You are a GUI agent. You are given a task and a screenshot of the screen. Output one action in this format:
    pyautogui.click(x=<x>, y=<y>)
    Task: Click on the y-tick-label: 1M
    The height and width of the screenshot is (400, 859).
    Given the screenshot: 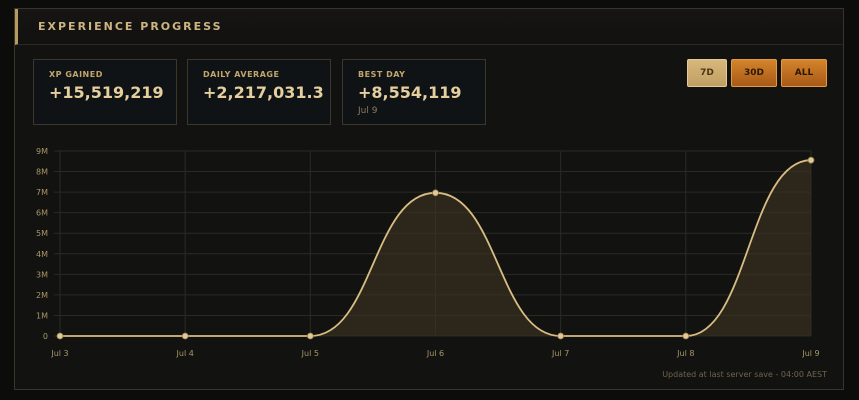 What is the action you would take?
    pyautogui.click(x=42, y=315)
    